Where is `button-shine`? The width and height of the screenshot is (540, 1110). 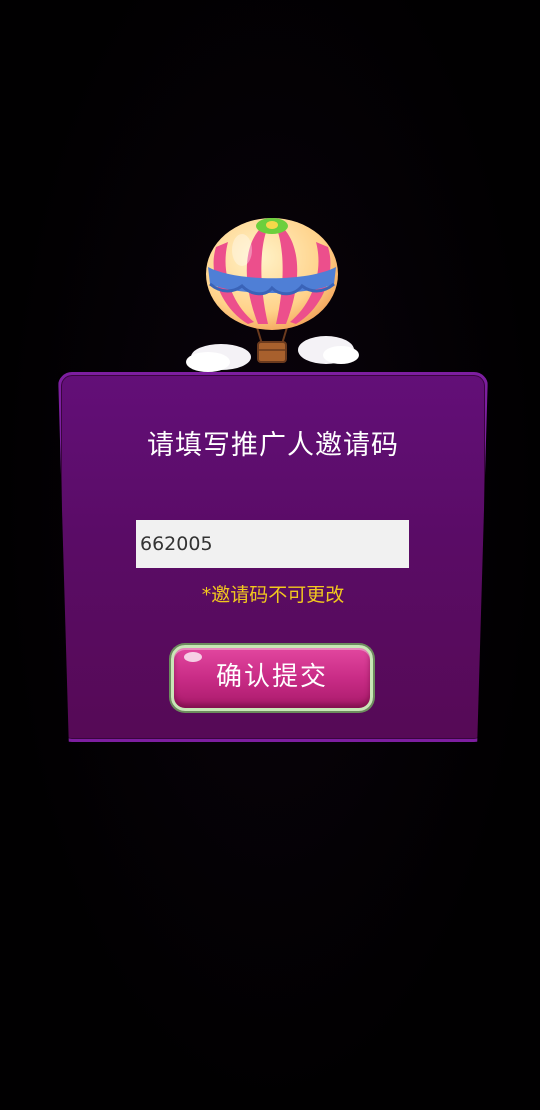 button-shine is located at coordinates (193, 657).